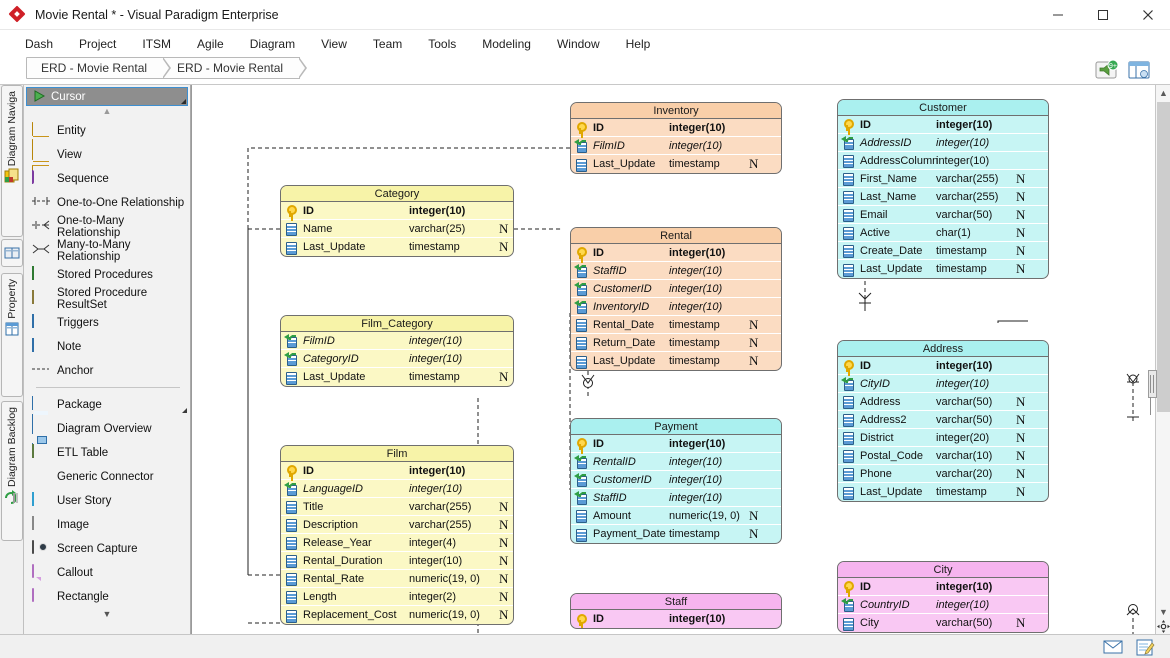 The width and height of the screenshot is (1170, 658). Describe the element at coordinates (107, 371) in the screenshot. I see `palette-item-anchor: Anchor` at that location.